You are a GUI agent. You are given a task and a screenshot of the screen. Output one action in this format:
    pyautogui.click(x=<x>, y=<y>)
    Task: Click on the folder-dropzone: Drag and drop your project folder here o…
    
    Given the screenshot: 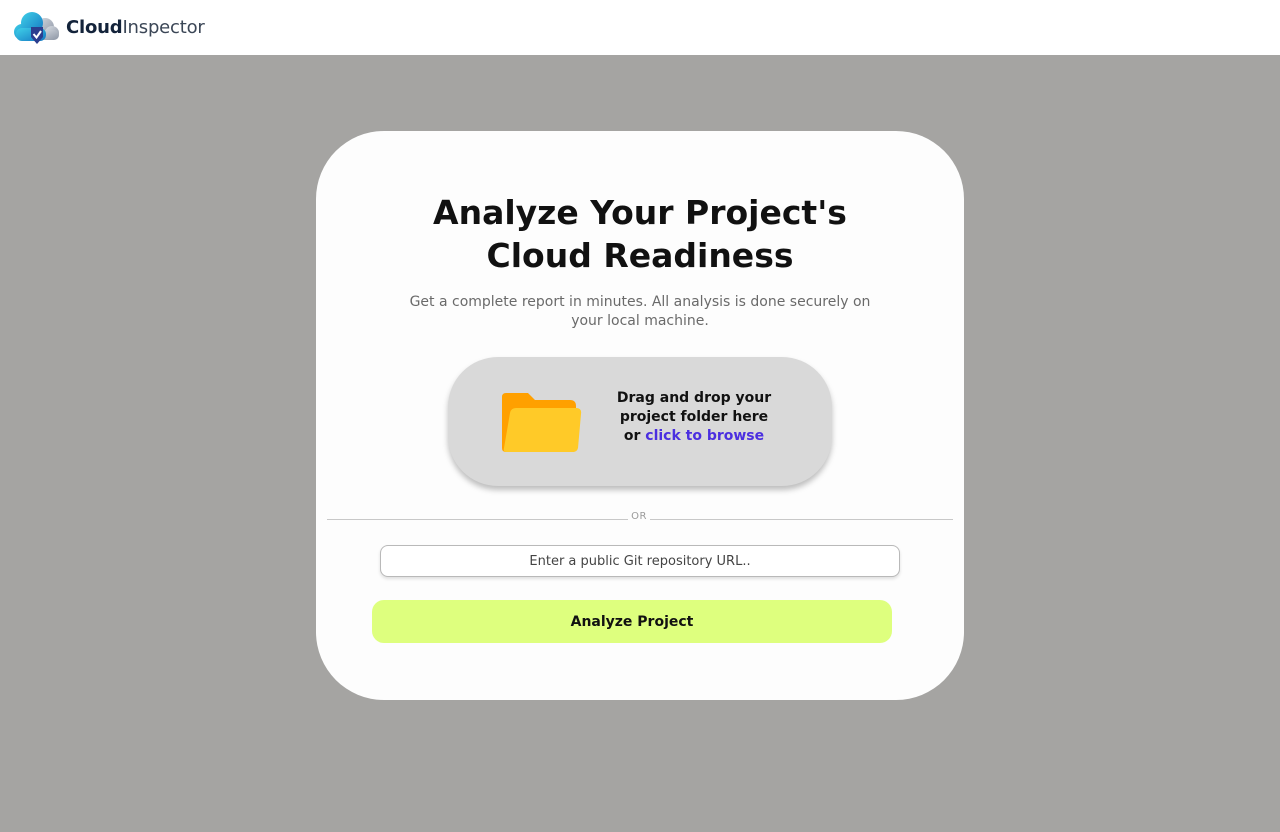 What is the action you would take?
    pyautogui.click(x=640, y=421)
    